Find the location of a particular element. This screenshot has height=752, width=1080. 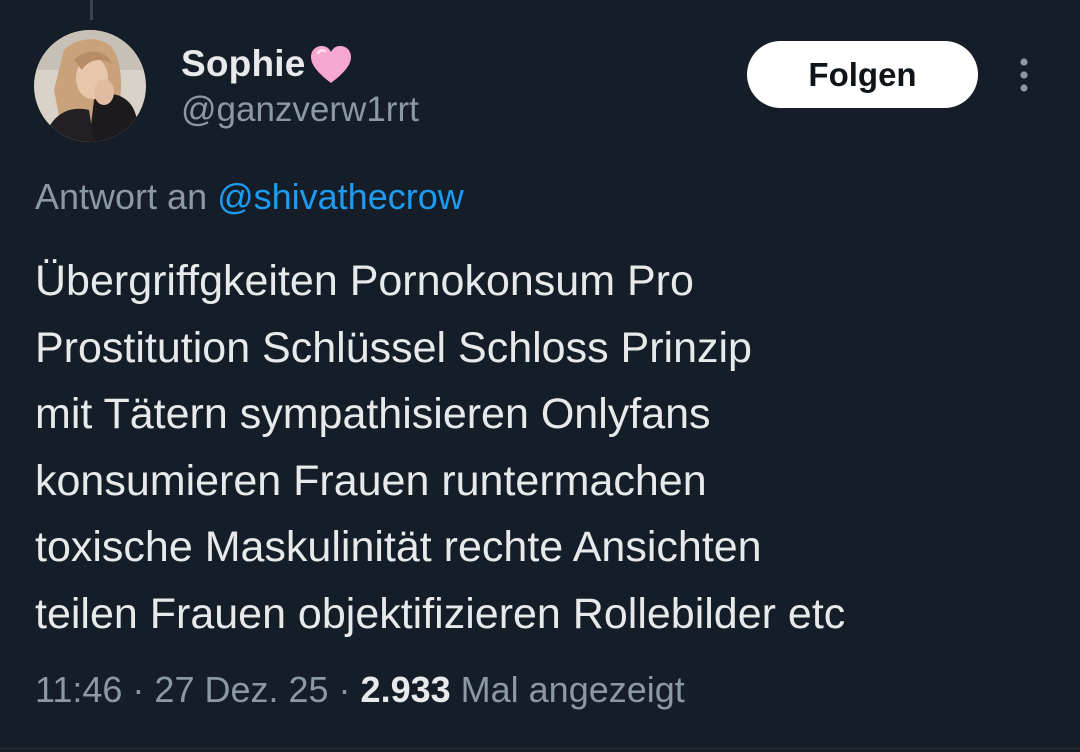

follow-button: Folgen is located at coordinates (862, 74).